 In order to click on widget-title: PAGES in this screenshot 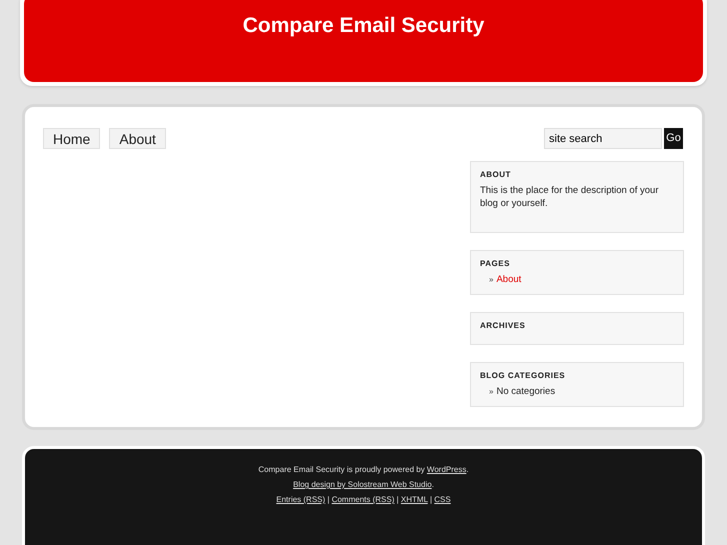, I will do `click(495, 264)`.